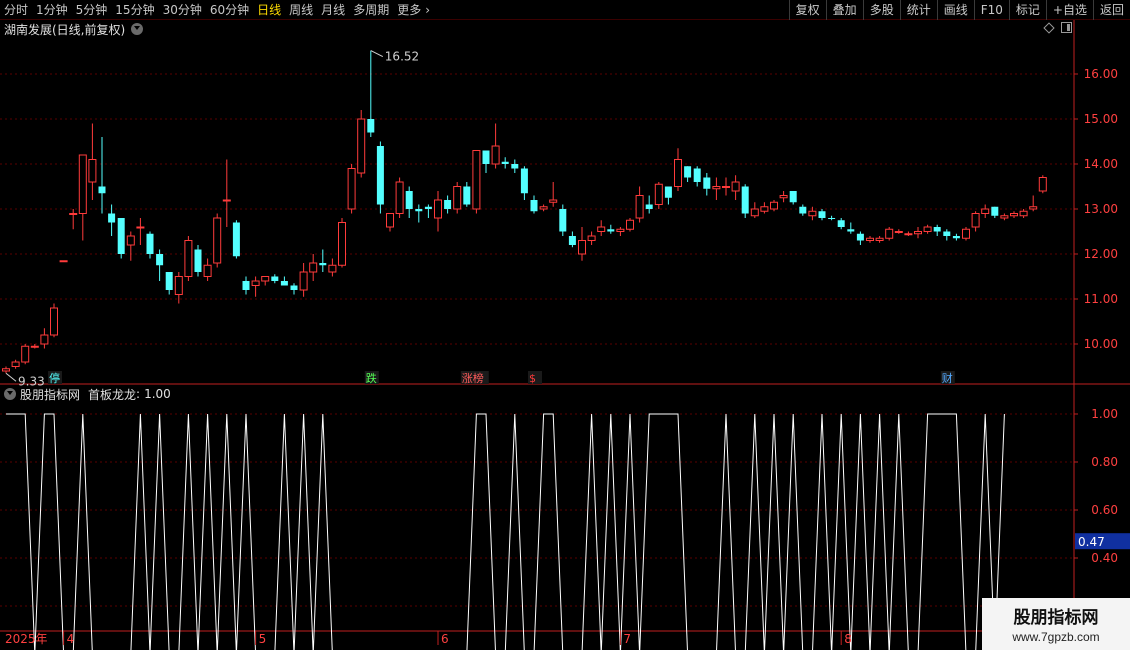 Image resolution: width=1130 pixels, height=650 pixels. I want to click on indicator-colon: :, so click(138, 394).